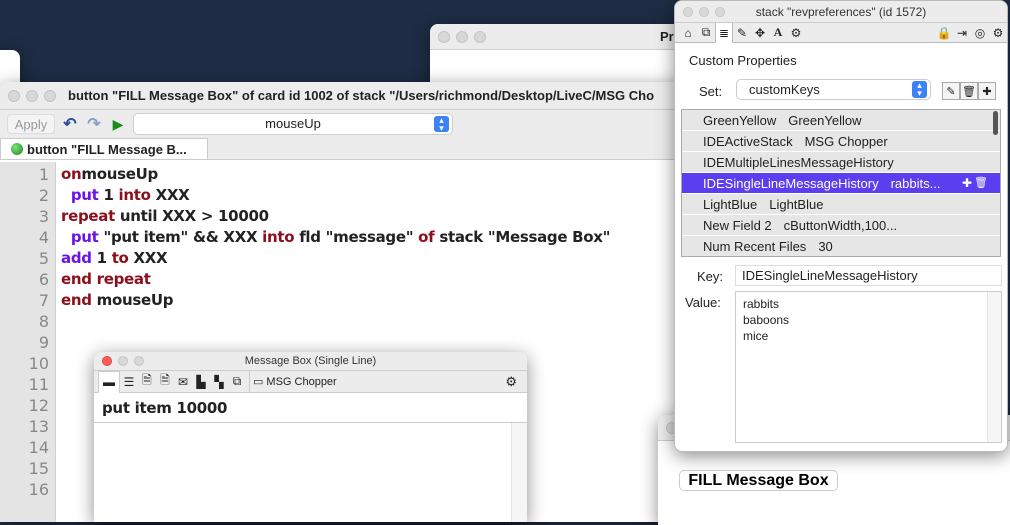  Describe the element at coordinates (742, 33) in the screenshot. I see `pencil-icon: ✎` at that location.